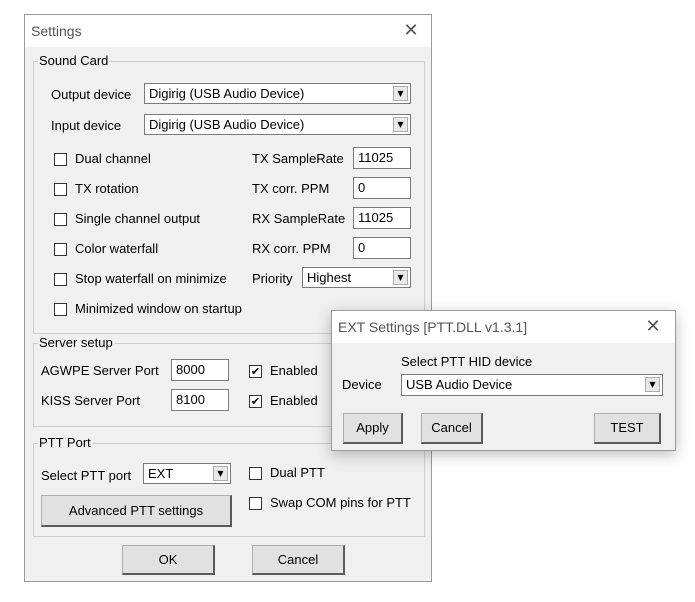 This screenshot has width=695, height=602. I want to click on select-hid-label: Select PTT HID device, so click(467, 361).